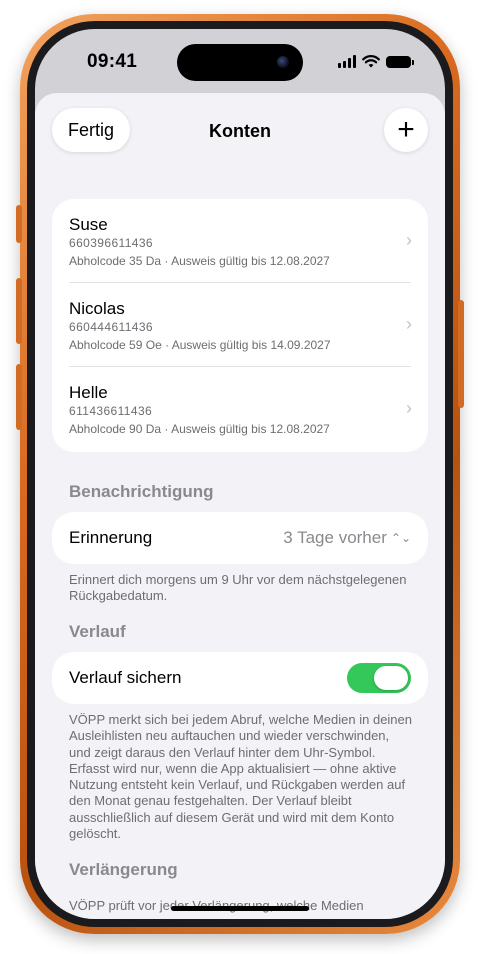 This screenshot has width=480, height=954. What do you see at coordinates (88, 392) in the screenshot?
I see `account-name: Helle` at bounding box center [88, 392].